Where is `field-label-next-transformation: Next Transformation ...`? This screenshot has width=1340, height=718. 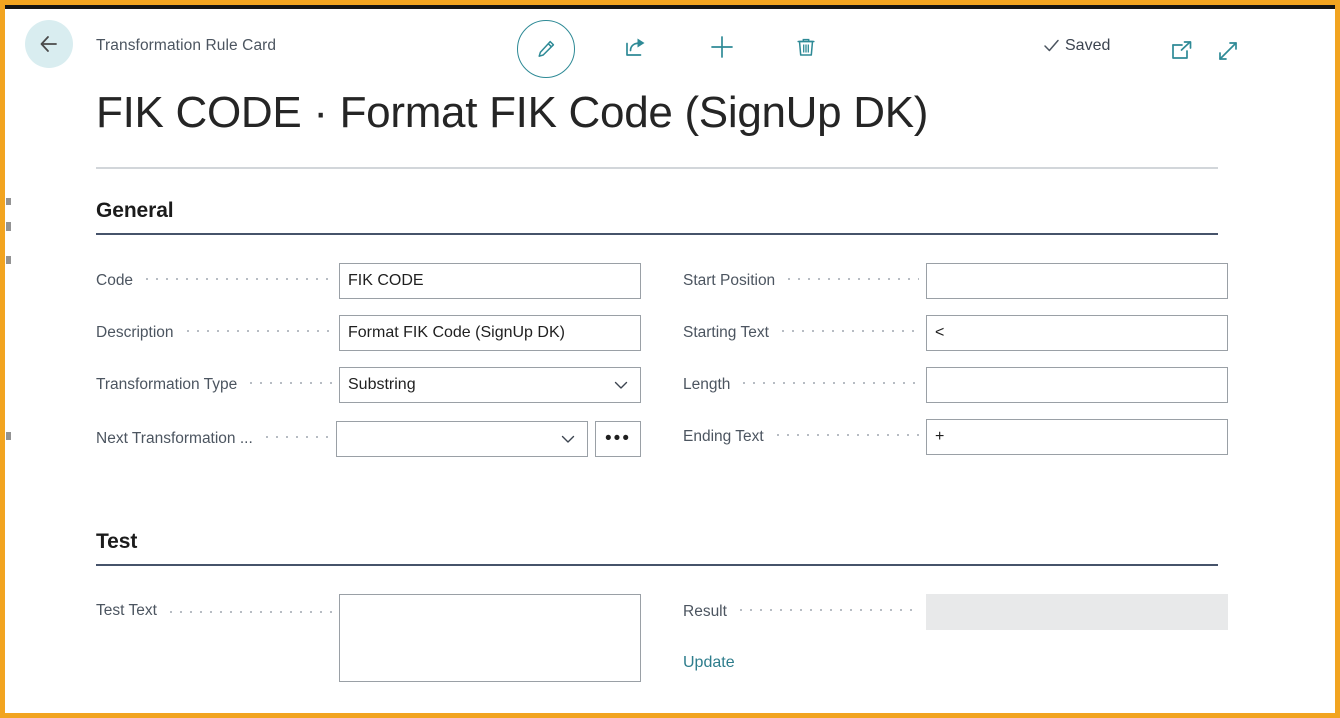
field-label-next-transformation: Next Transformation ... is located at coordinates (174, 438).